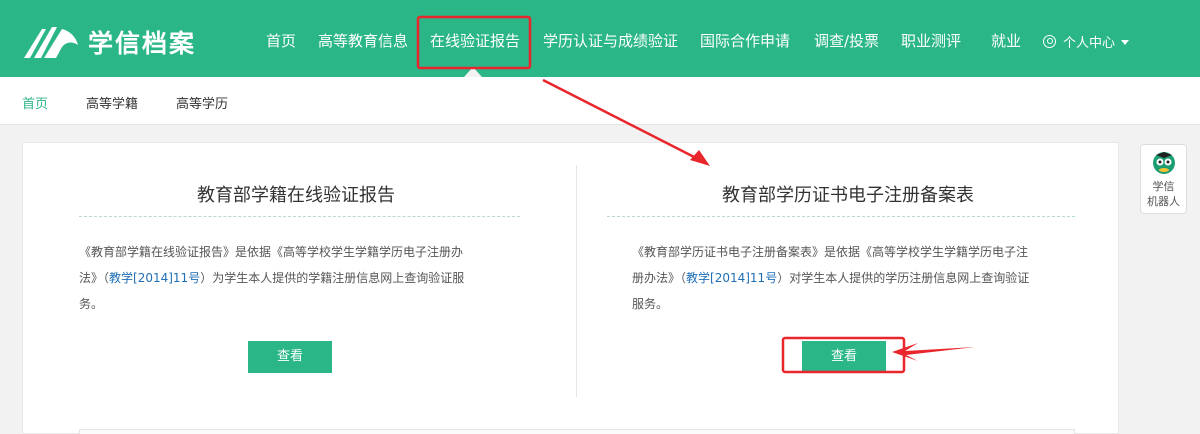 The height and width of the screenshot is (434, 1200). Describe the element at coordinates (1089, 43) in the screenshot. I see `user-center-label: 个人中心` at that location.